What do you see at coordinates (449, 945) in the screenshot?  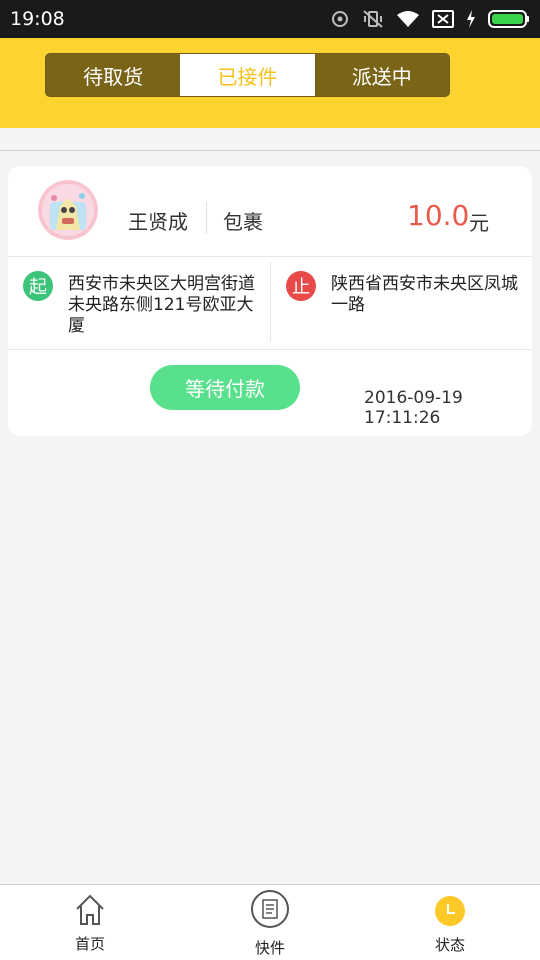 I see `nav-state-label: 状态` at bounding box center [449, 945].